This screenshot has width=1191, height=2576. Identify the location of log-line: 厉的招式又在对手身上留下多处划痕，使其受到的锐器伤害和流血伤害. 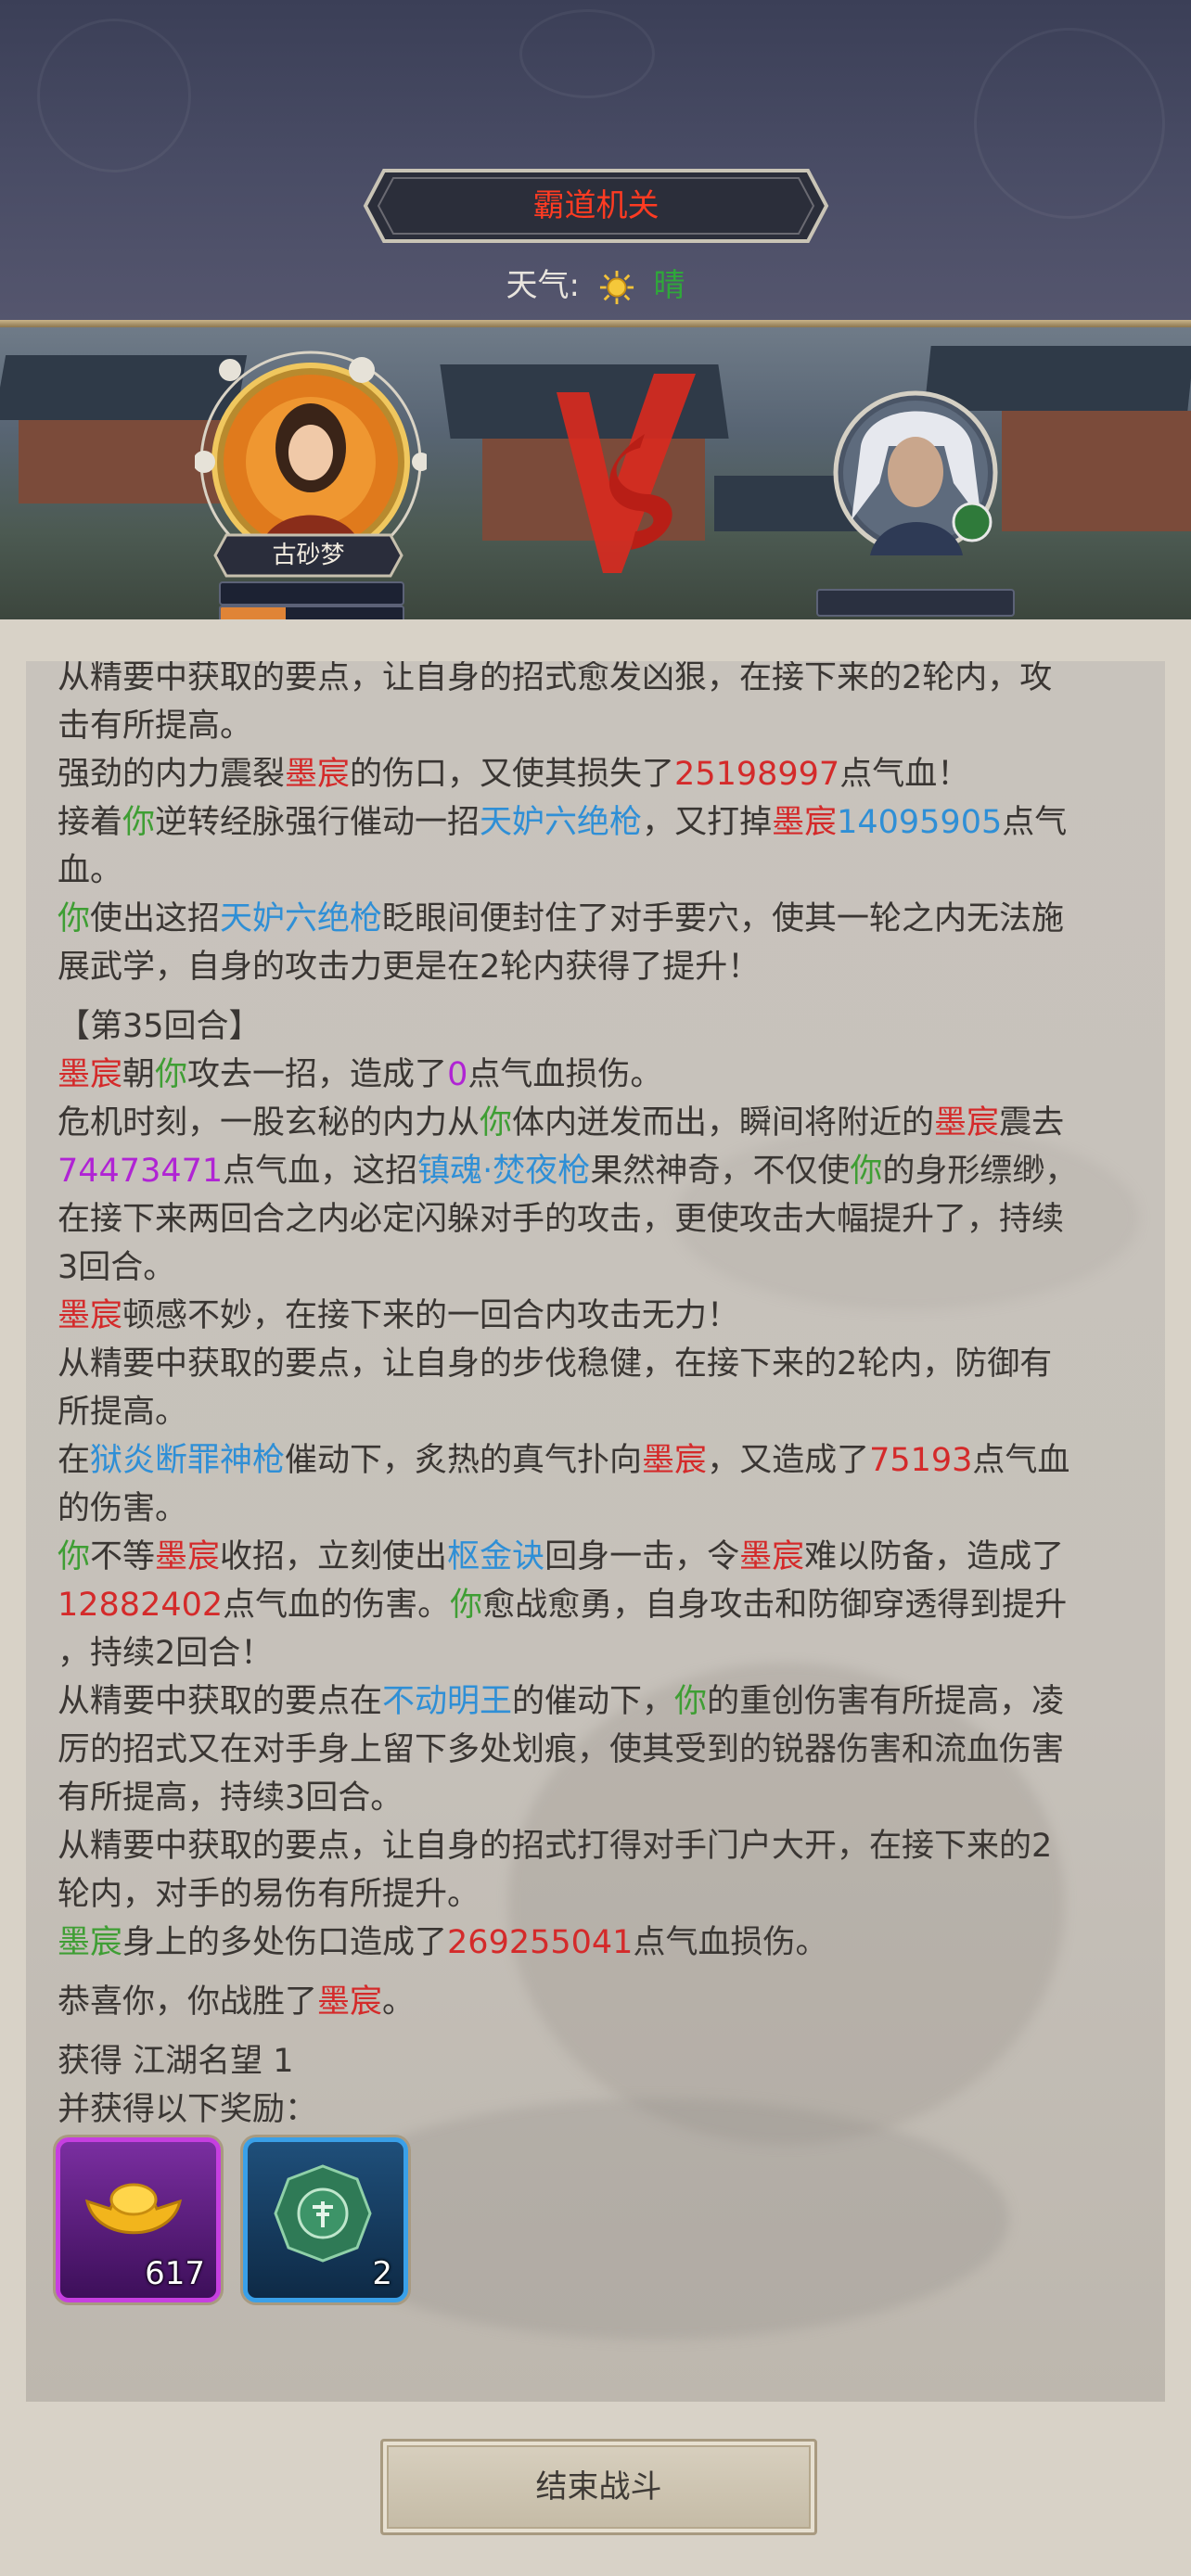
(561, 1749).